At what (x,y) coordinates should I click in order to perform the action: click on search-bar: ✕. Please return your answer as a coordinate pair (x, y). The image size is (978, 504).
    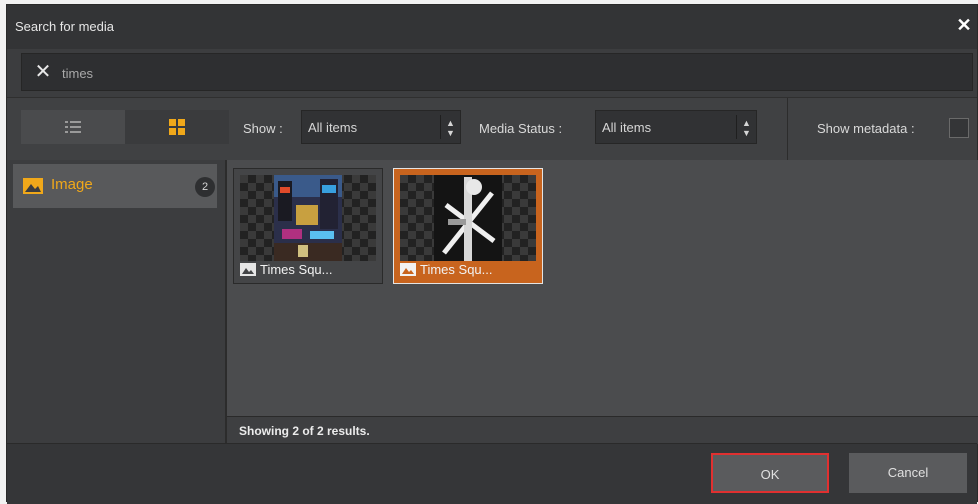
    Looking at the image, I should click on (497, 72).